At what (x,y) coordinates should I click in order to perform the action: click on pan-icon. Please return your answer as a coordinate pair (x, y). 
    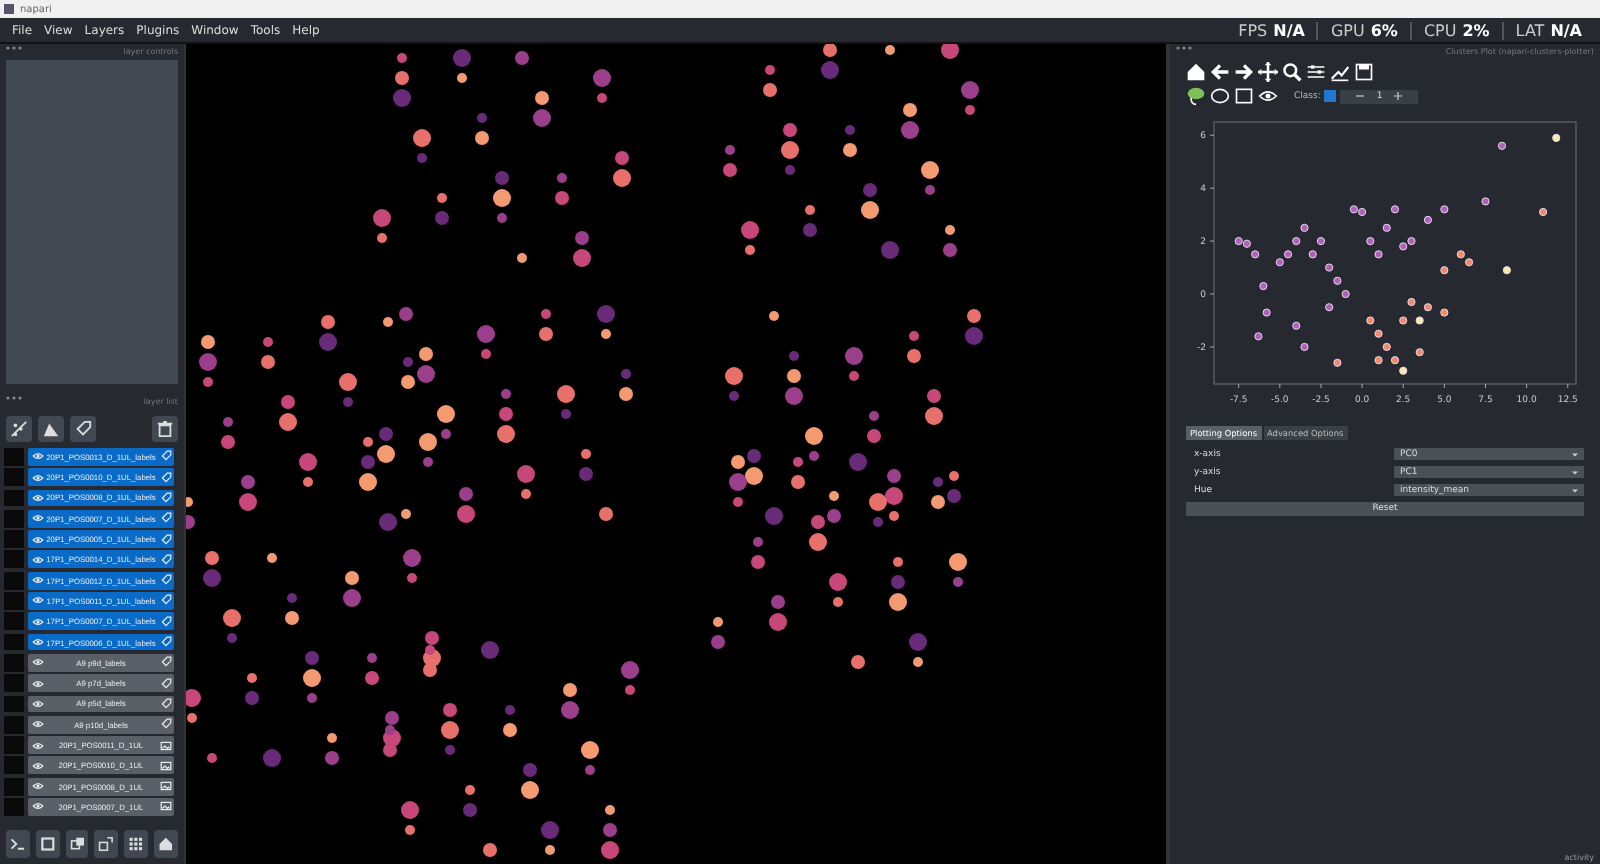
    Looking at the image, I should click on (1268, 72).